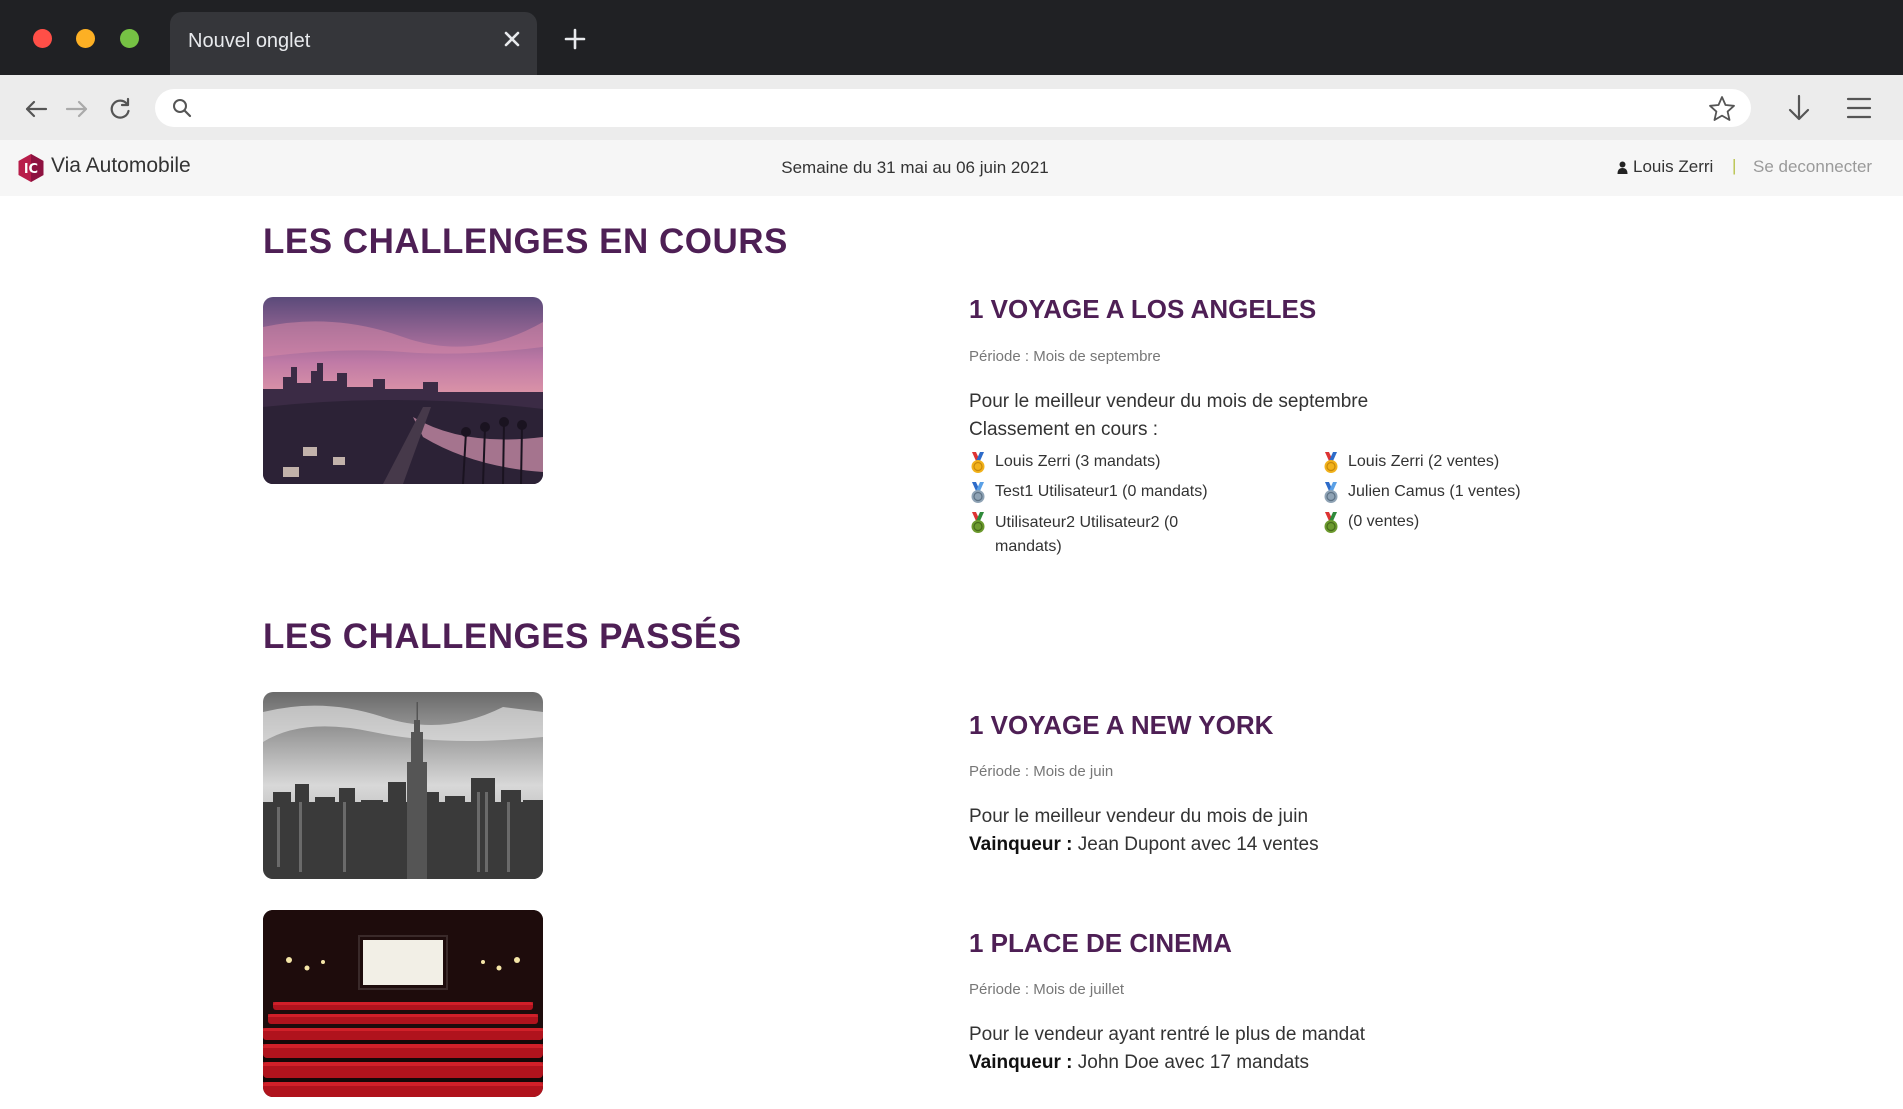 Image resolution: width=1903 pixels, height=1109 pixels. What do you see at coordinates (575, 39) in the screenshot?
I see `new-tab-plus-icon` at bounding box center [575, 39].